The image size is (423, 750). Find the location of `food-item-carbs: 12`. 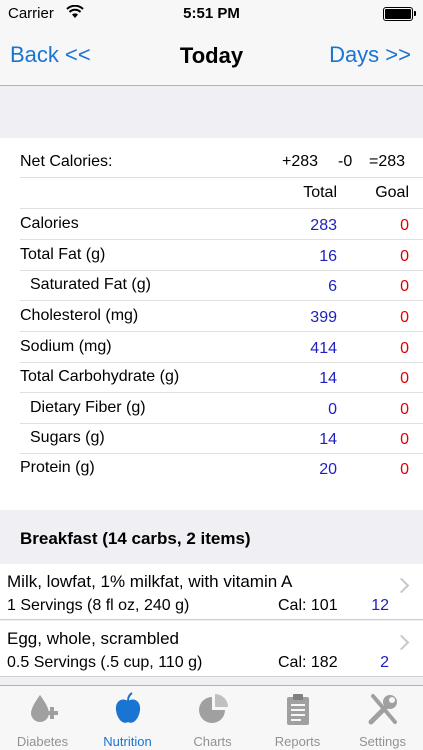

food-item-carbs: 12 is located at coordinates (380, 605).